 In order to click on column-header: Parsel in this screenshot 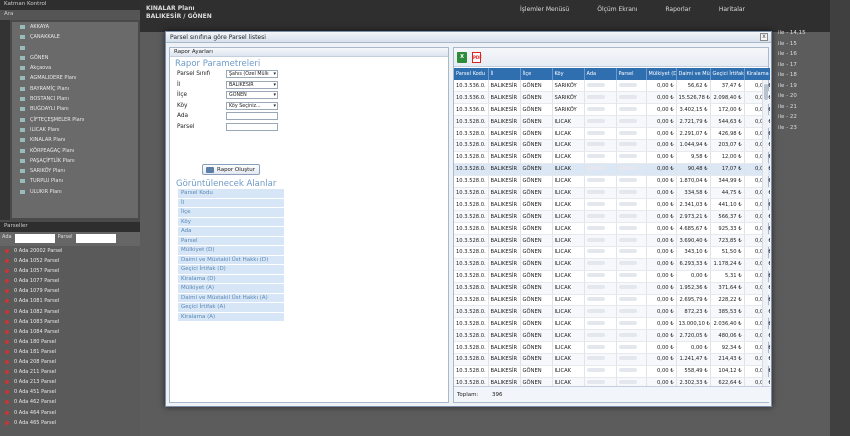, I will do `click(631, 74)`.